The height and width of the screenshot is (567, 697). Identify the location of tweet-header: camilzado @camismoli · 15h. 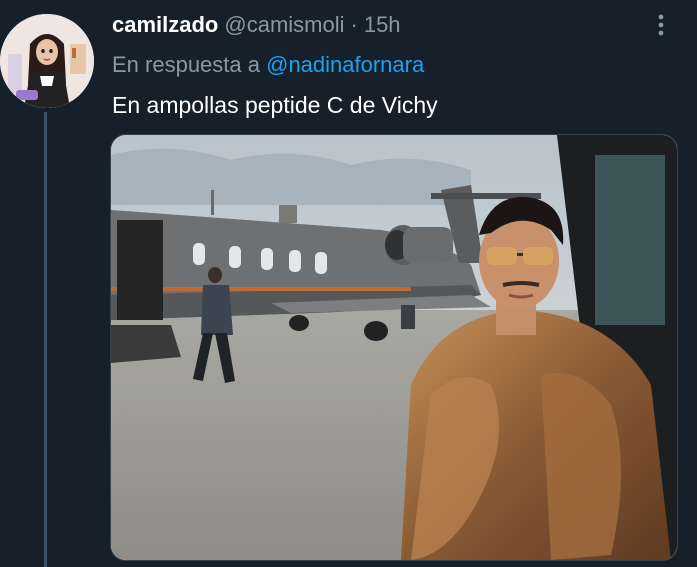
(256, 27).